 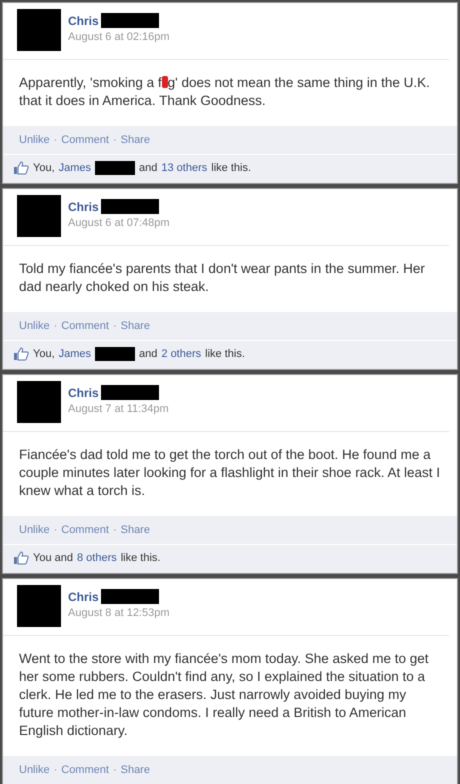 I want to click on likes-text: You and, so click(x=53, y=558).